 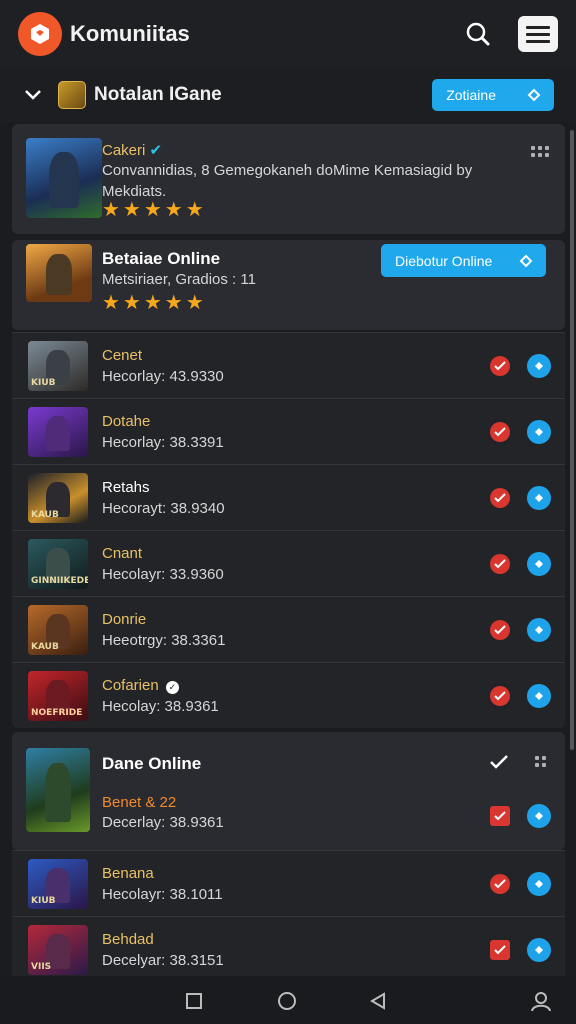 I want to click on online-button-label: Diebotur Online, so click(x=444, y=260).